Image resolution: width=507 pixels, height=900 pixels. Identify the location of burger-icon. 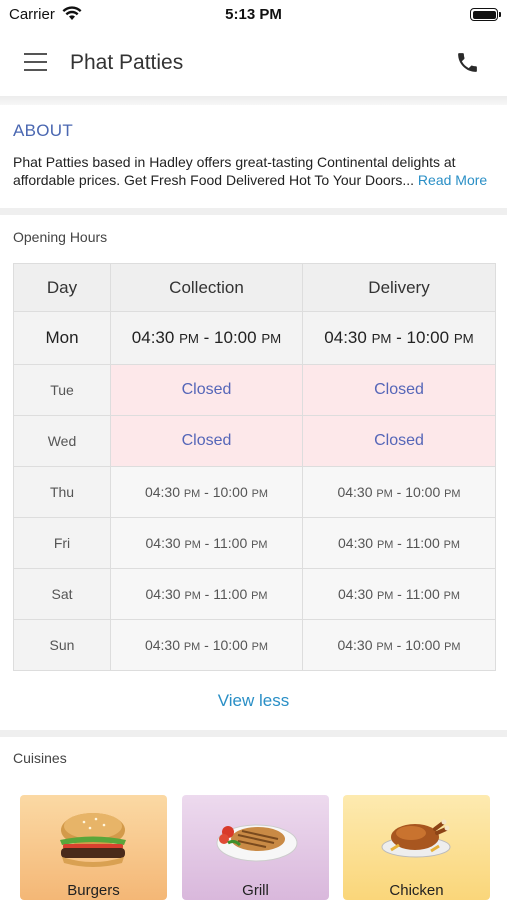
(93, 840).